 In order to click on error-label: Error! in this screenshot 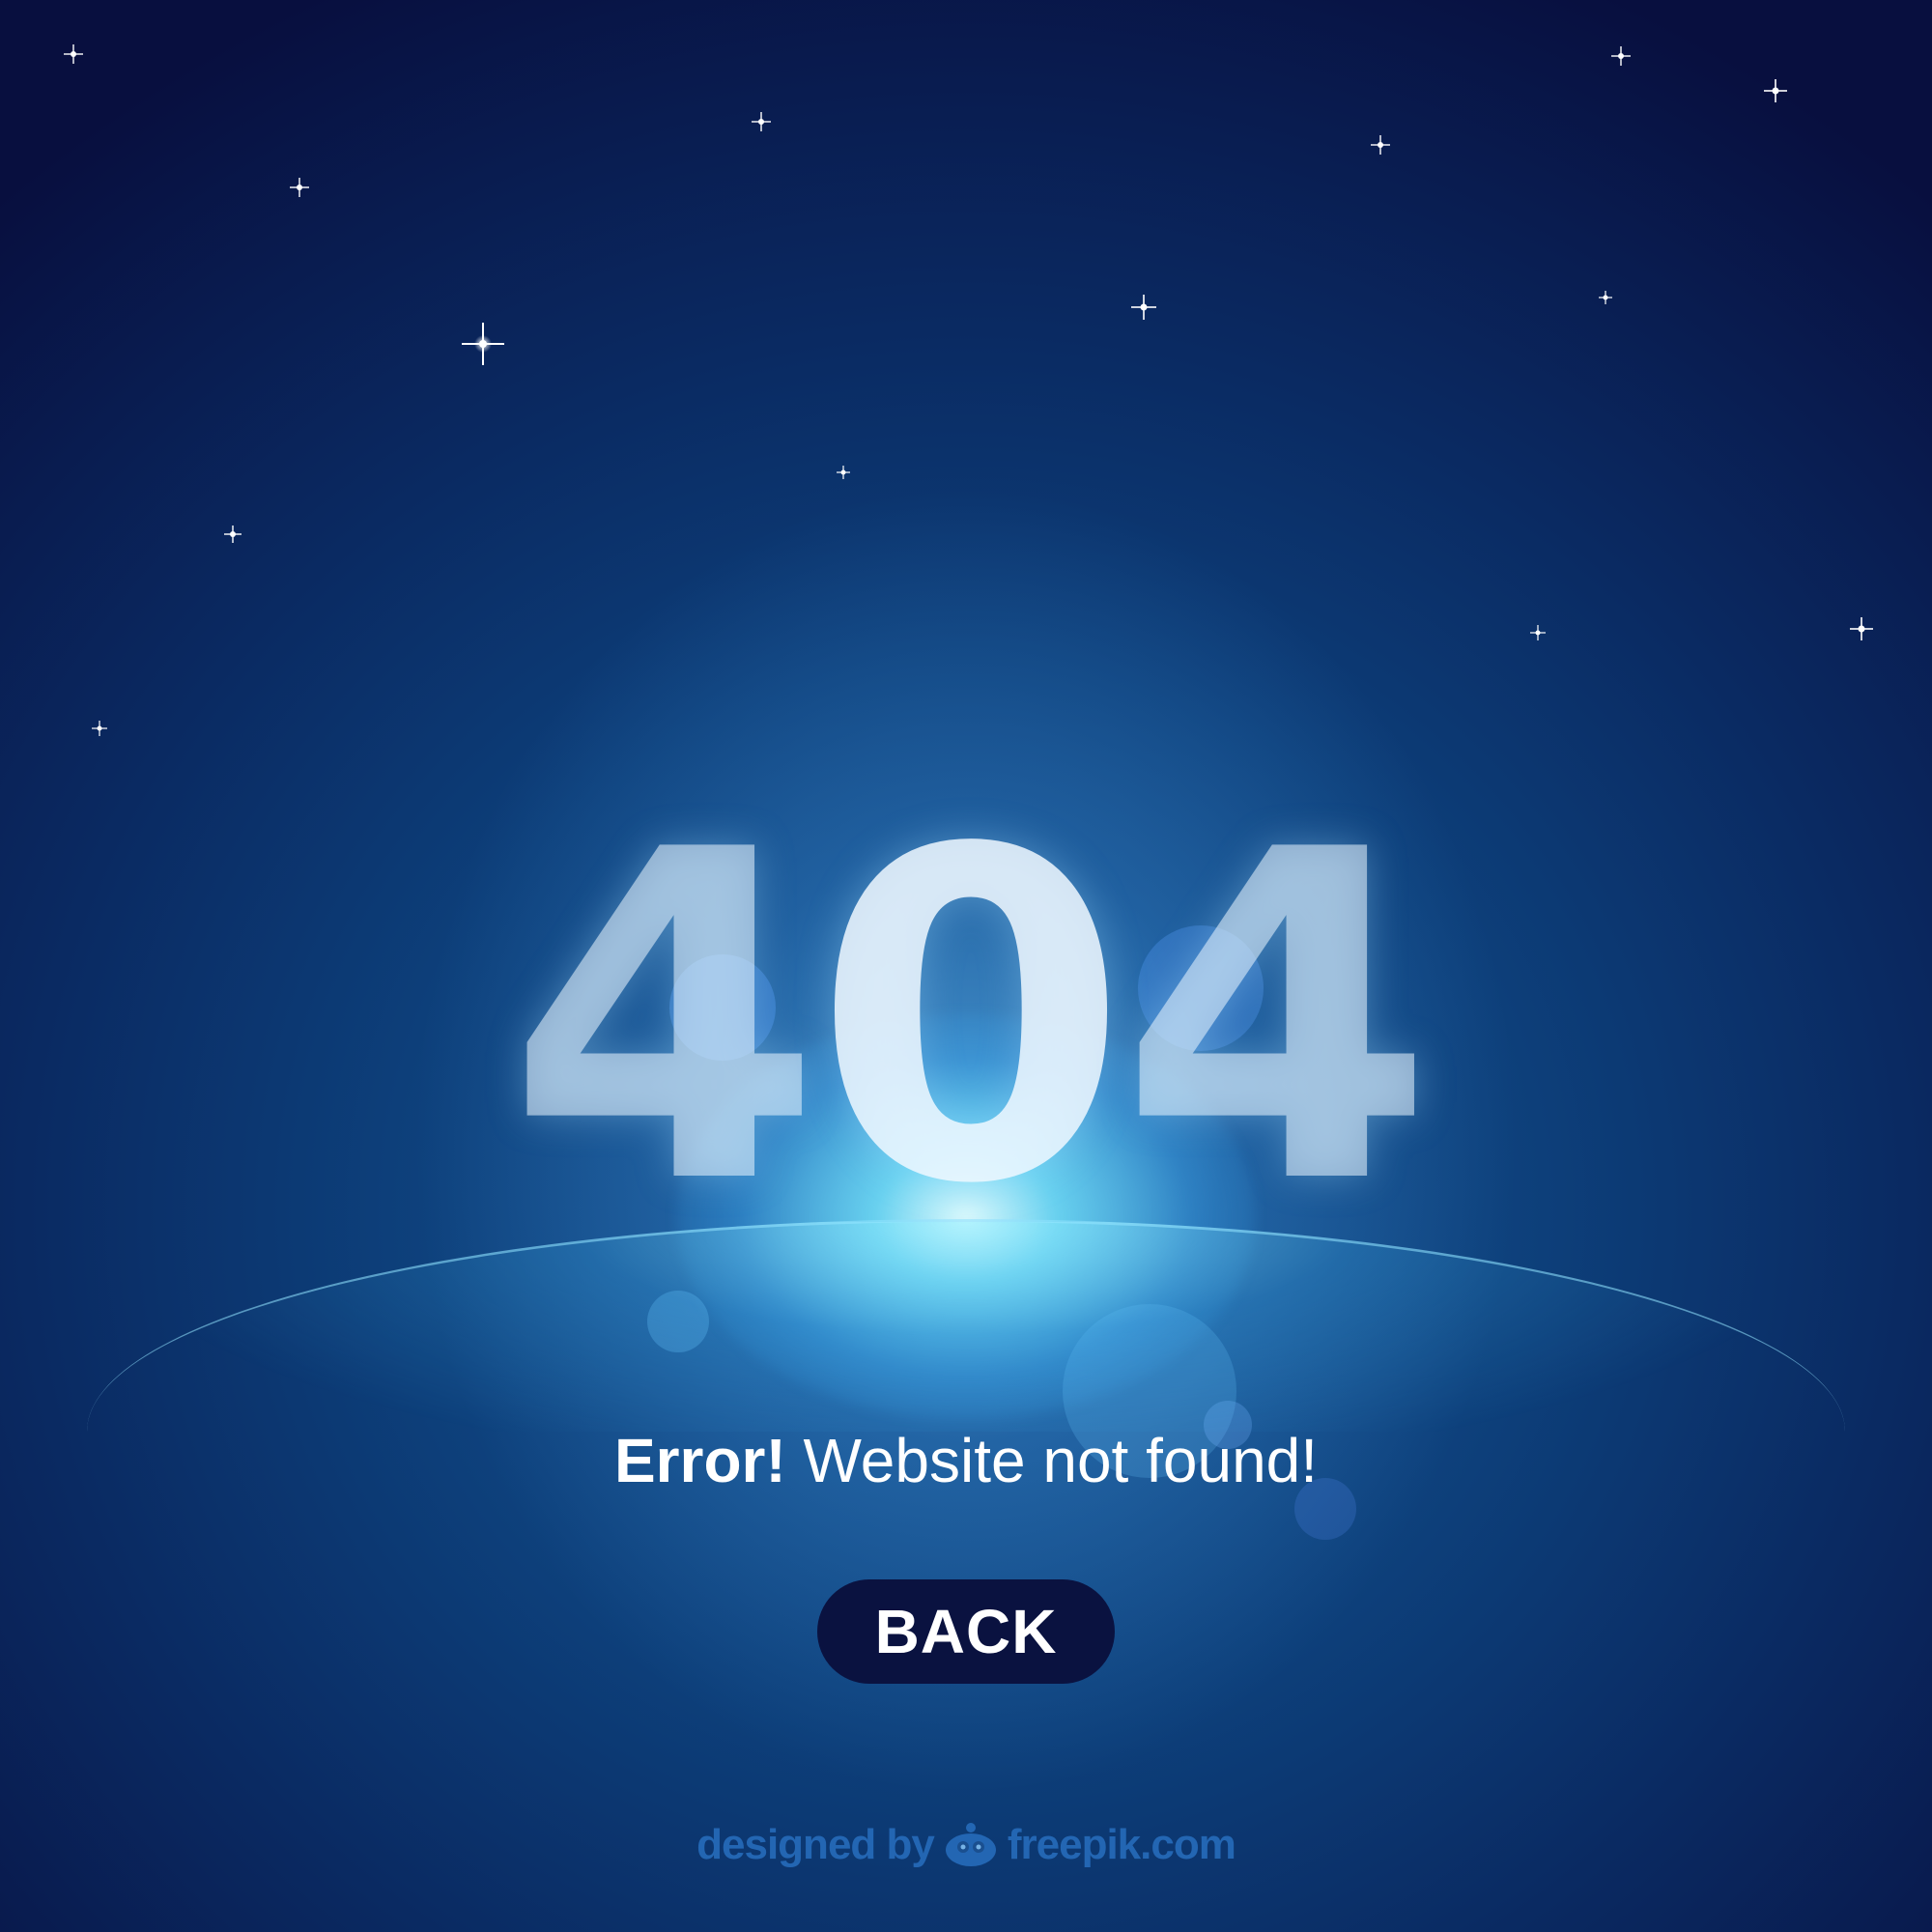, I will do `click(699, 1460)`.